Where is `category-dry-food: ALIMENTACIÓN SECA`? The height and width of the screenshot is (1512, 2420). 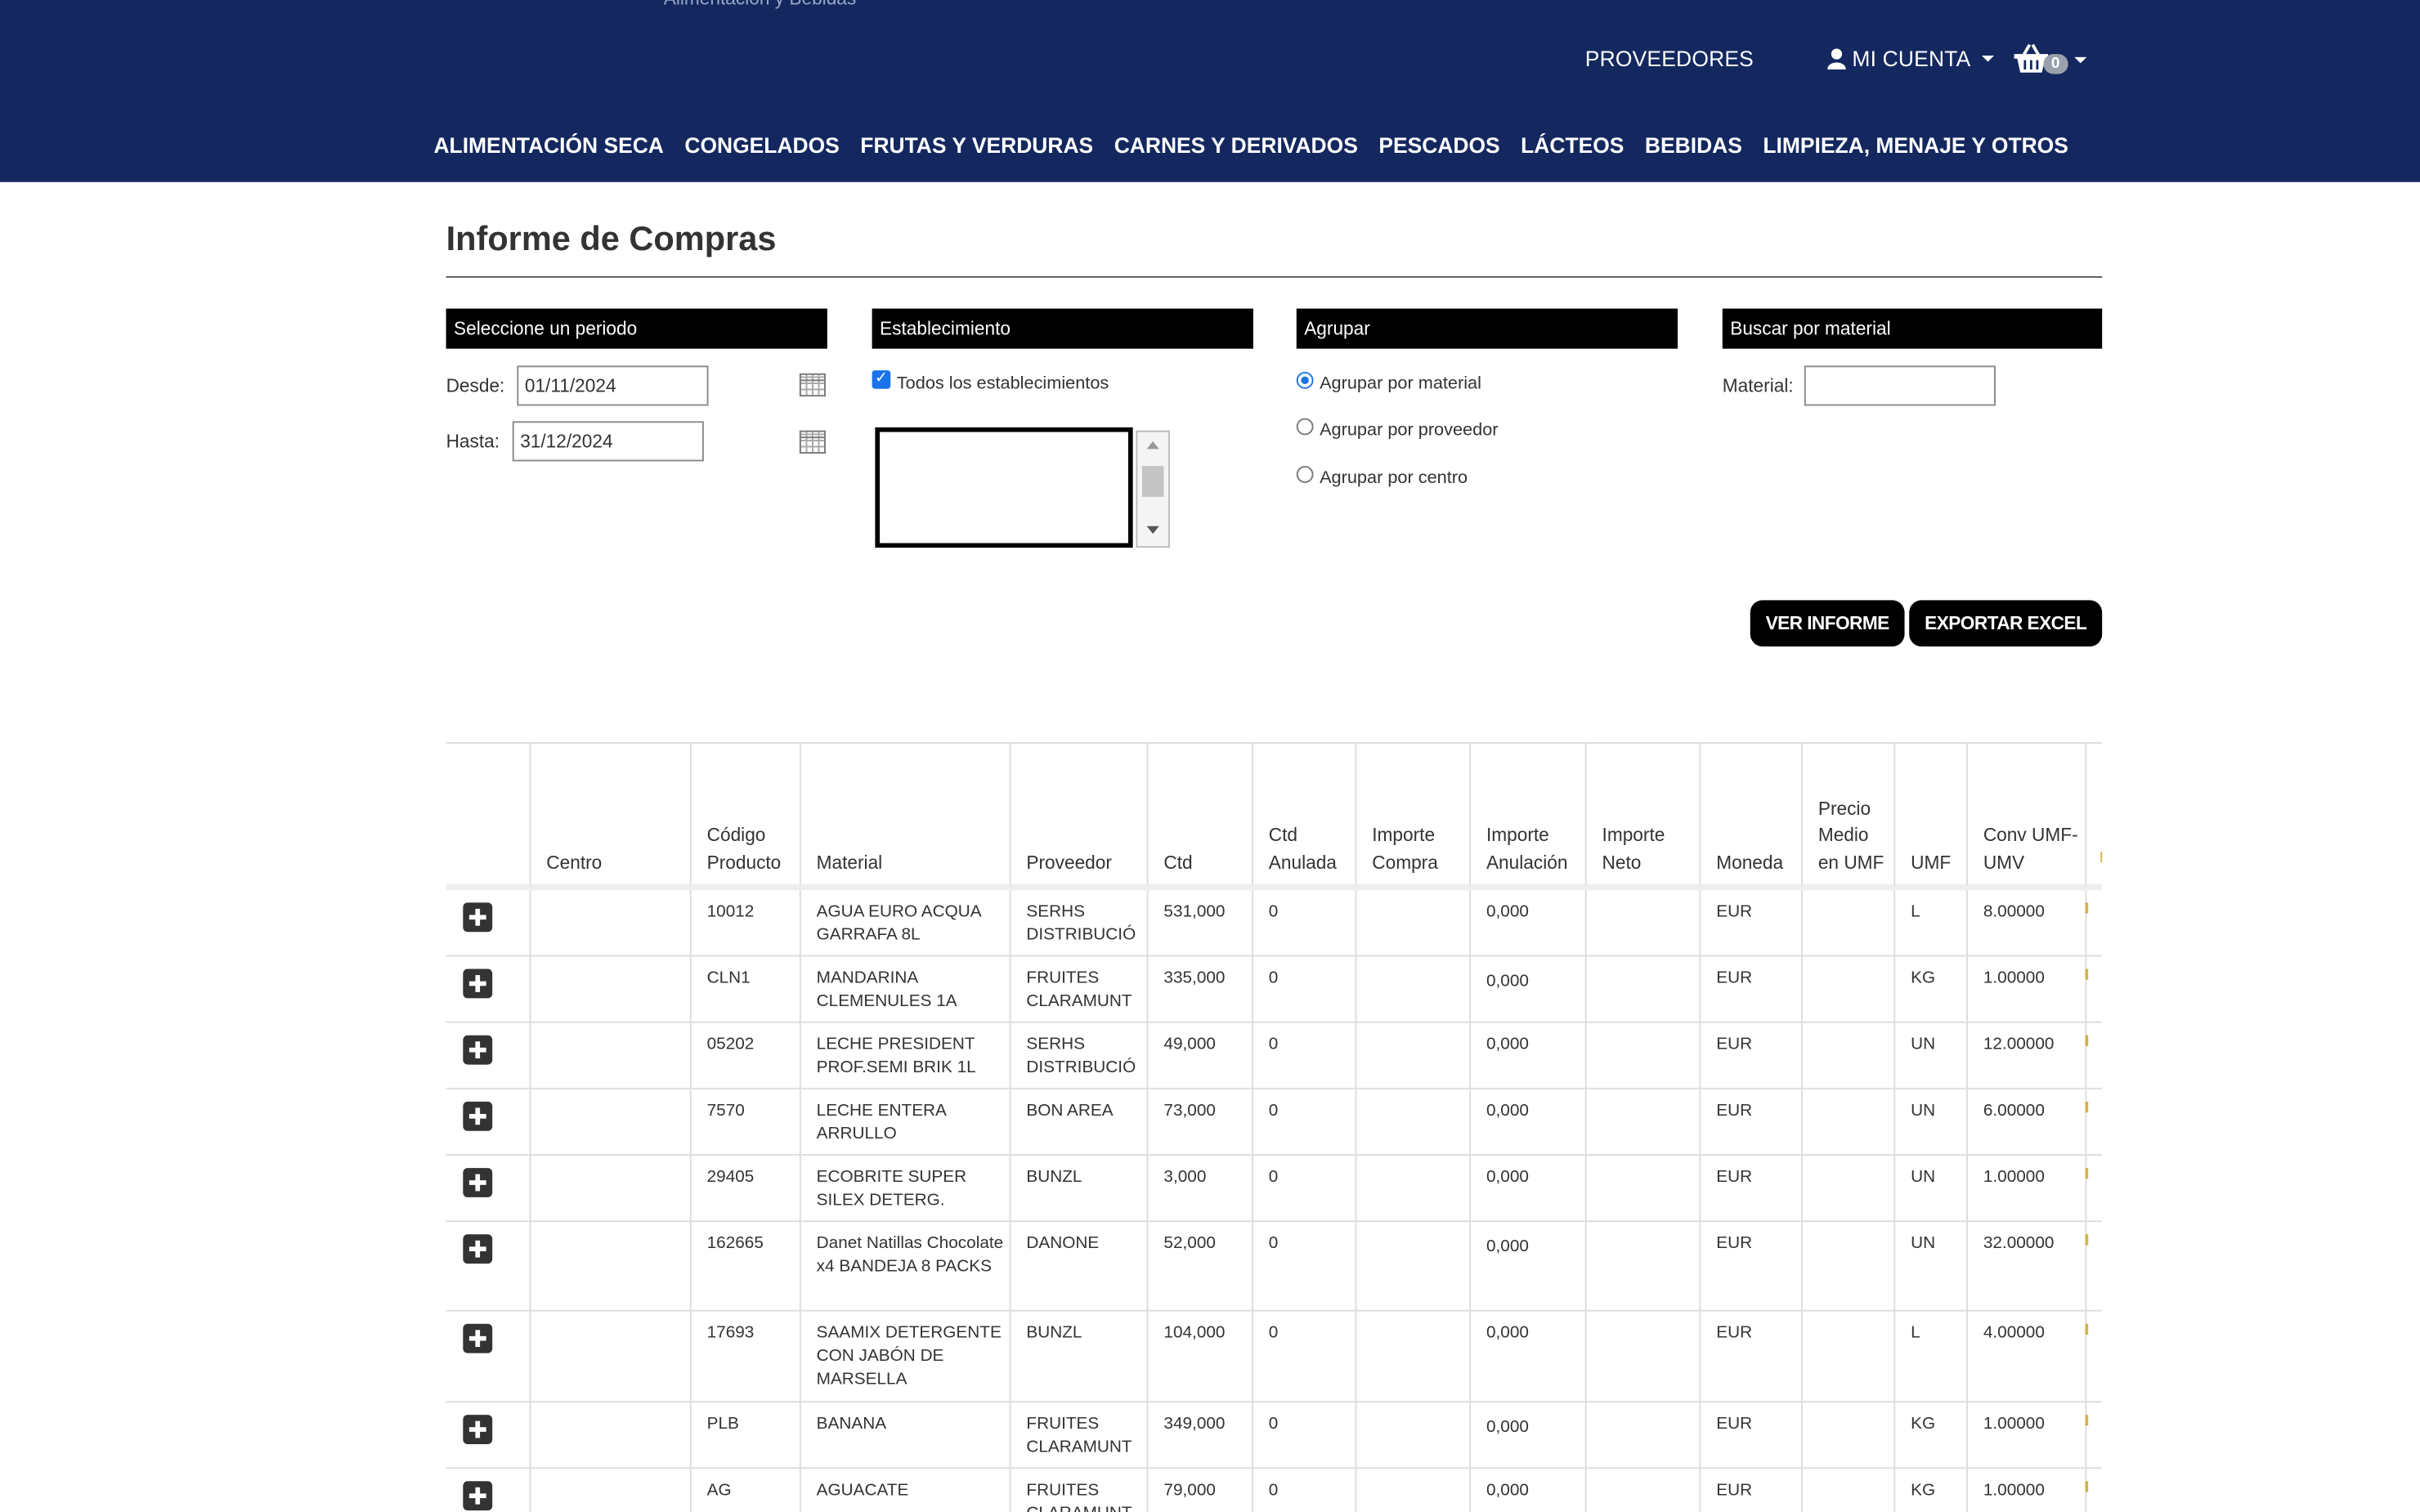
category-dry-food: ALIMENTACIÓN SECA is located at coordinates (548, 144).